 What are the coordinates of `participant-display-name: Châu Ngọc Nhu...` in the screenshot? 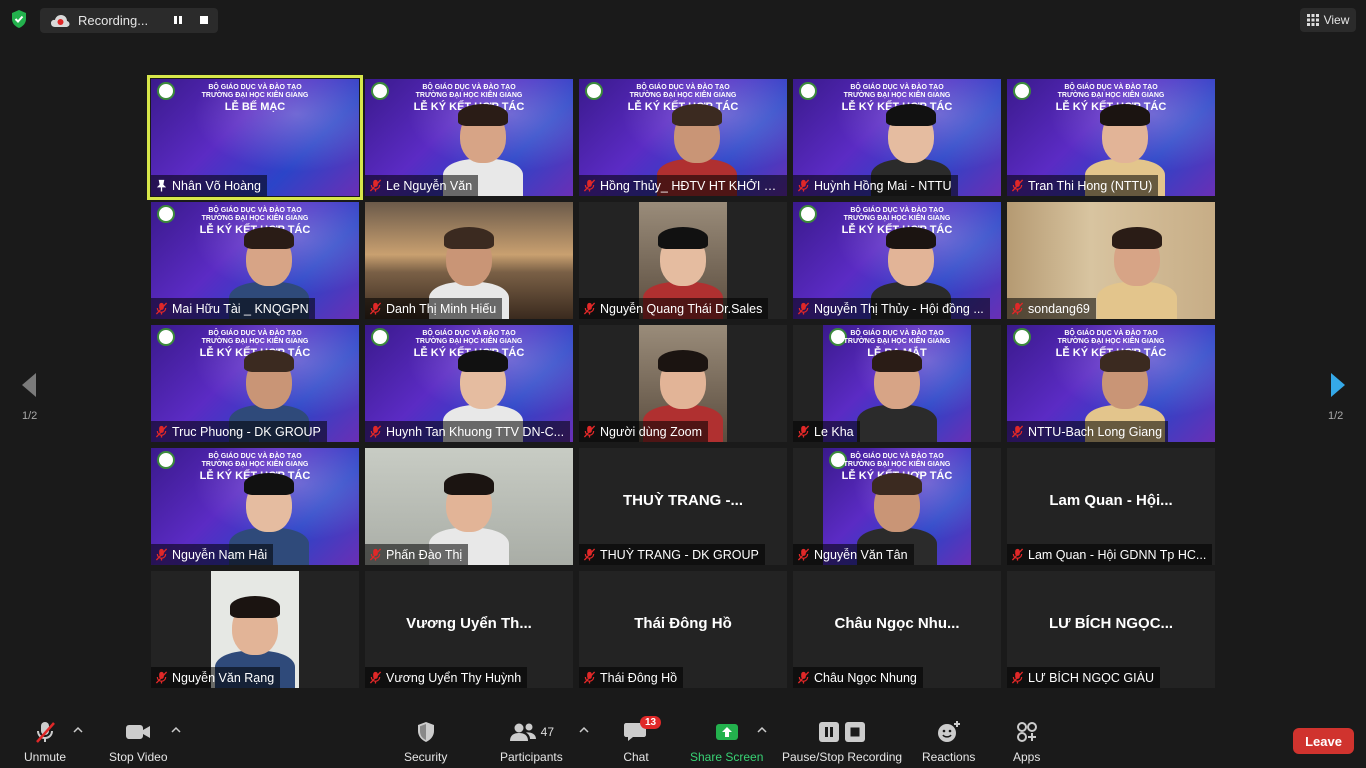 It's located at (897, 623).